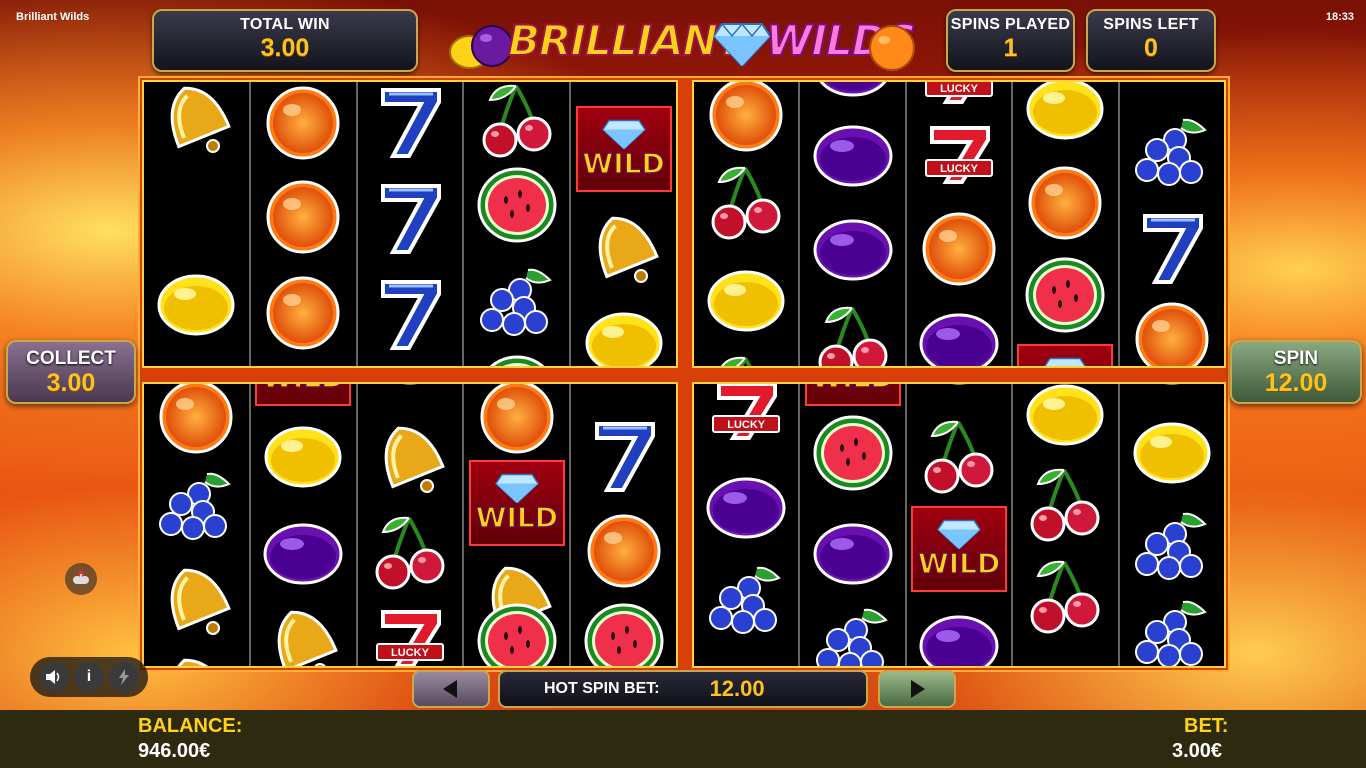 The width and height of the screenshot is (1366, 768). Describe the element at coordinates (1296, 372) in the screenshot. I see `spin-button: SPIN 12.00` at that location.